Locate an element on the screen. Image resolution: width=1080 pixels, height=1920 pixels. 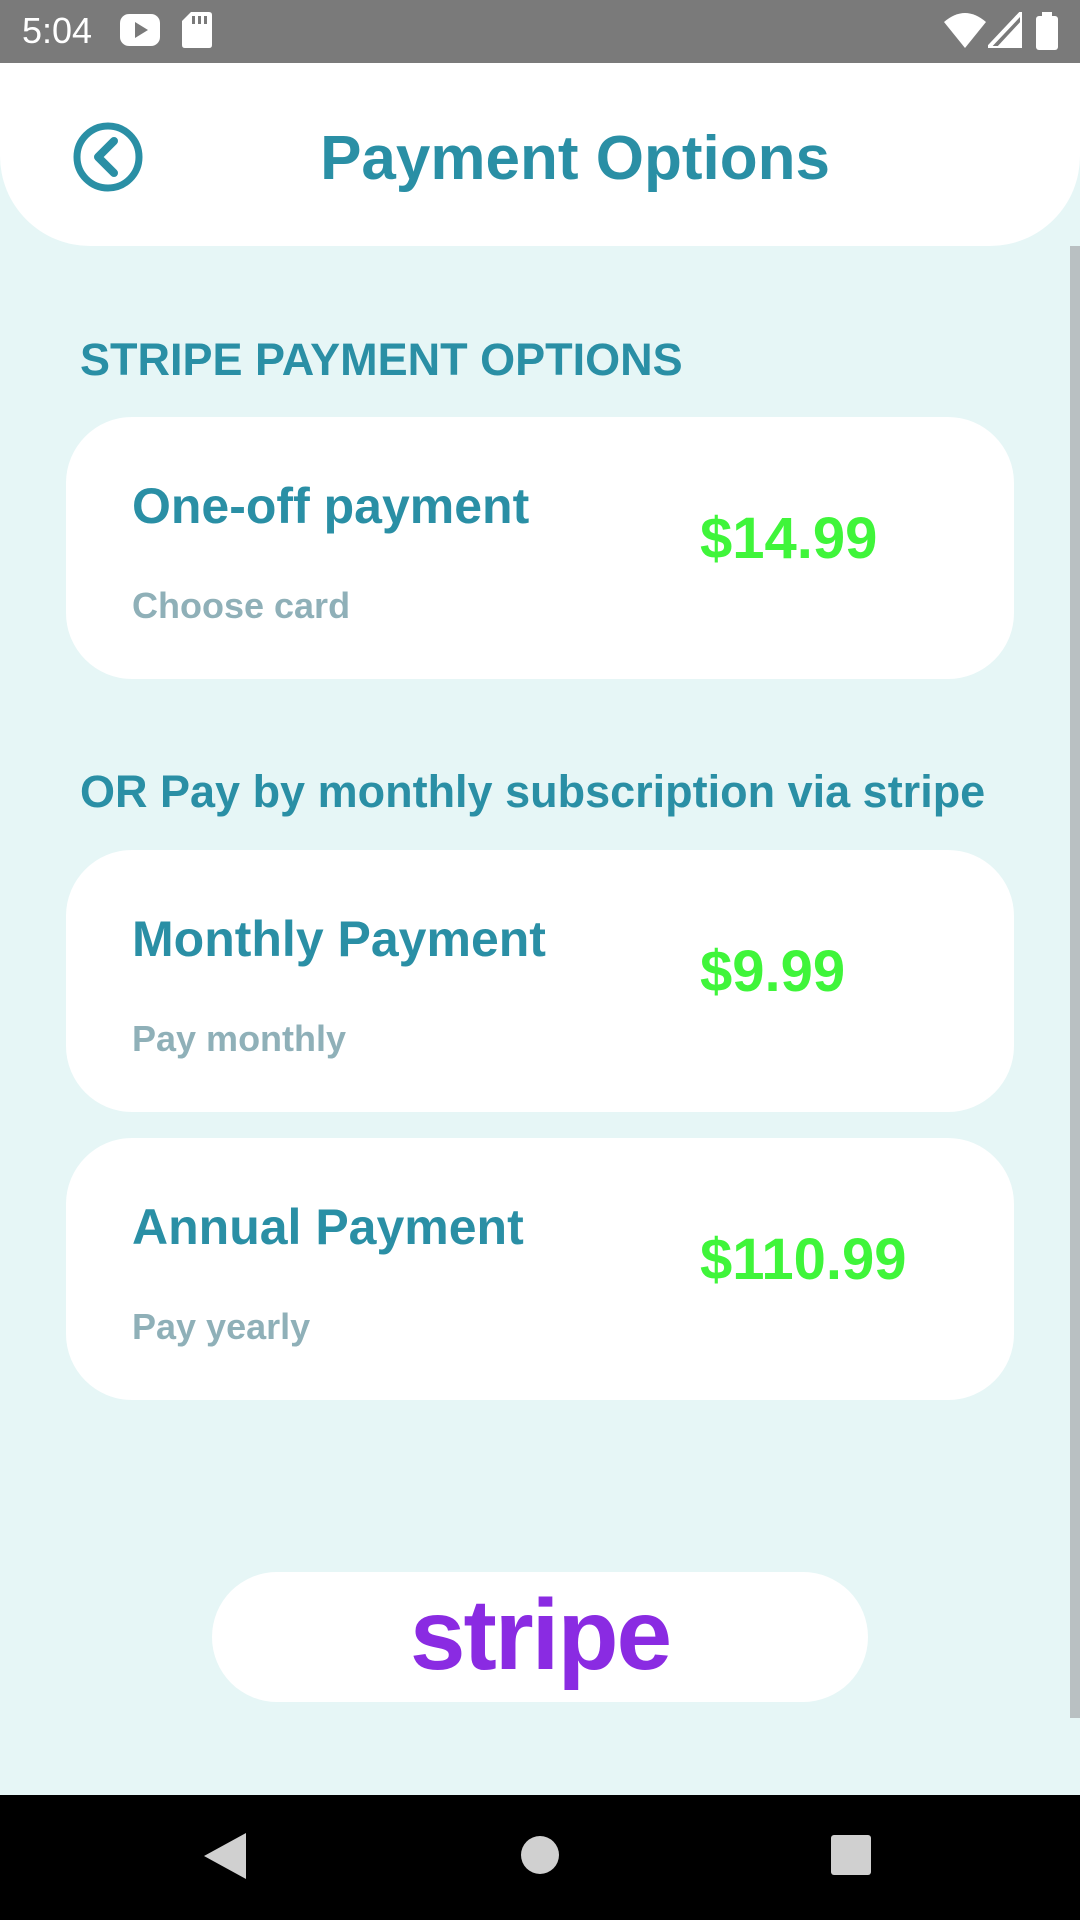
wifi-icon is located at coordinates (965, 30).